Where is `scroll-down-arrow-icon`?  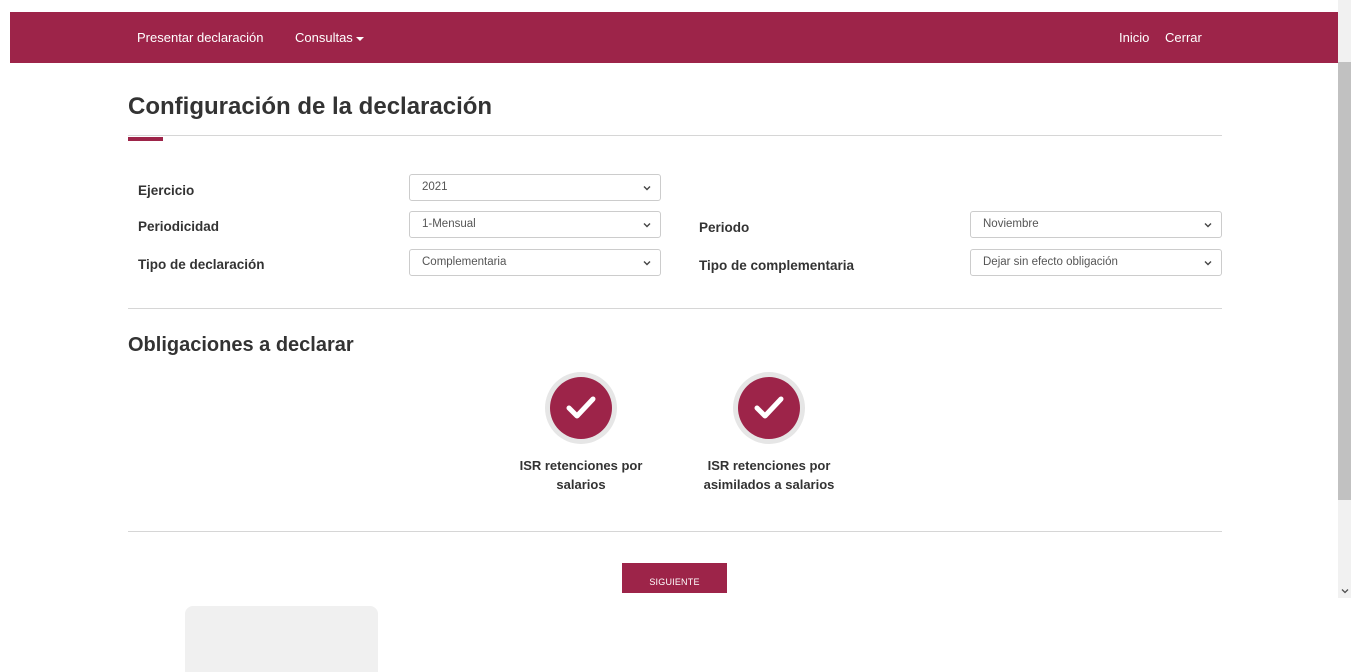 scroll-down-arrow-icon is located at coordinates (1345, 591).